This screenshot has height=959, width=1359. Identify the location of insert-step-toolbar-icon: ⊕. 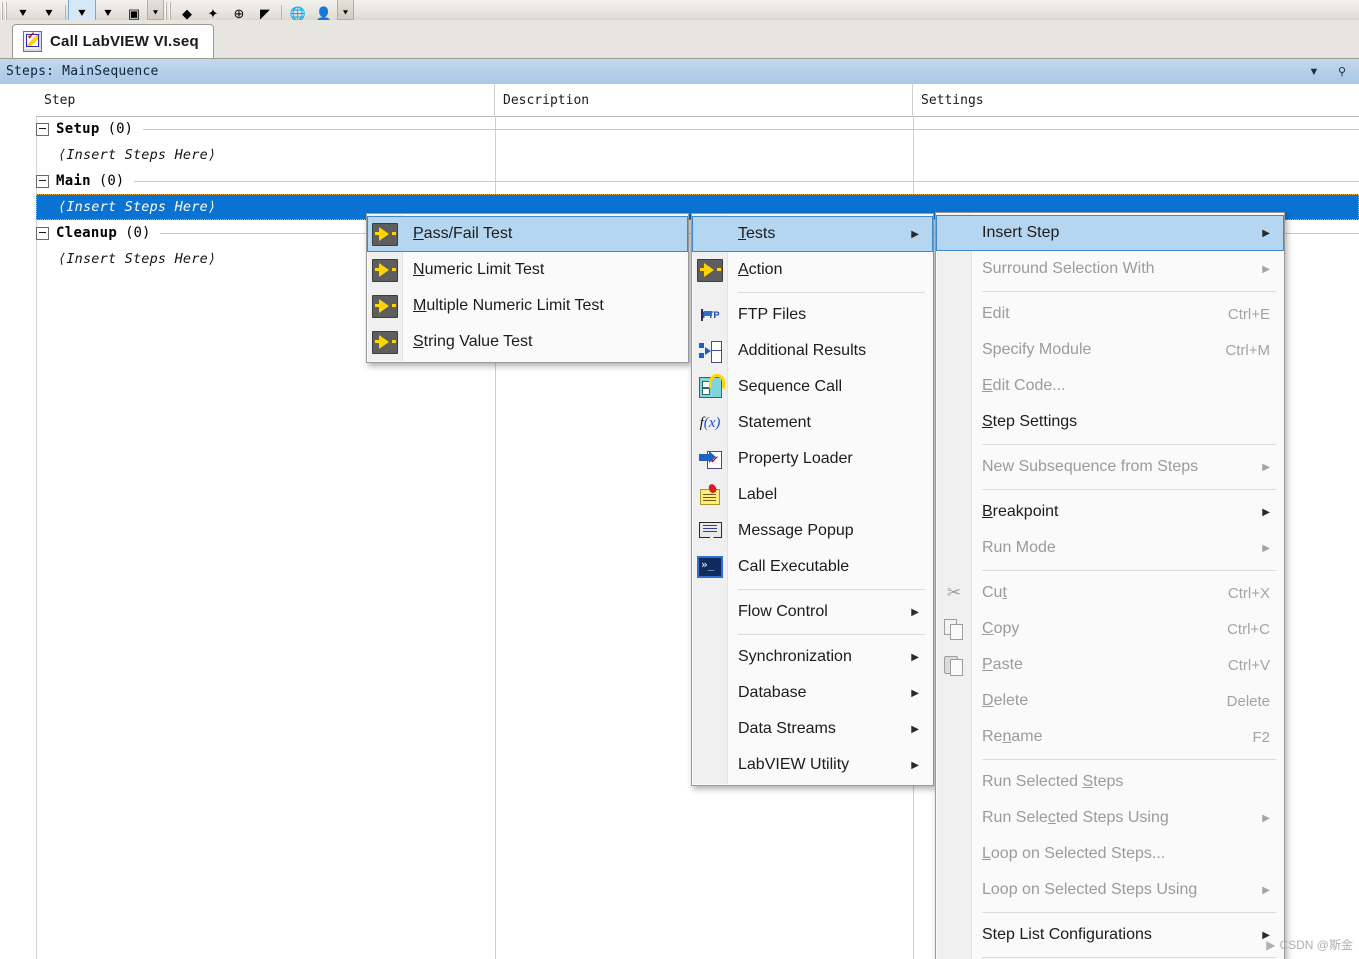
(239, 10).